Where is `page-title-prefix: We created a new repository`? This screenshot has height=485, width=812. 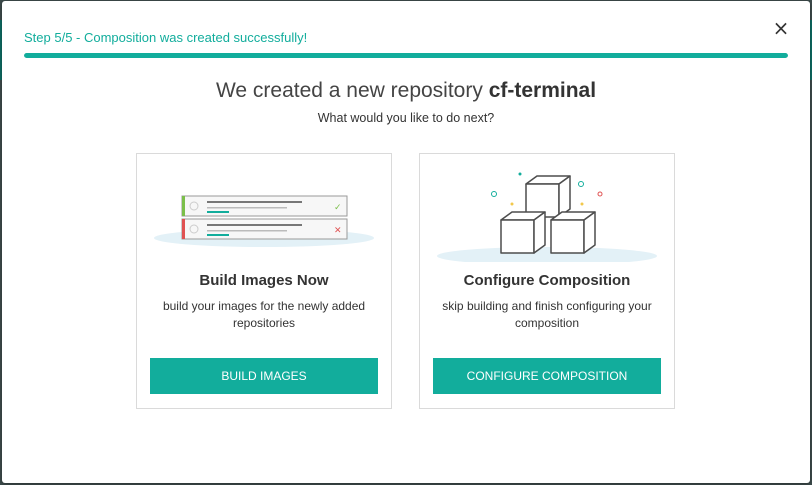 page-title-prefix: We created a new repository is located at coordinates (352, 90).